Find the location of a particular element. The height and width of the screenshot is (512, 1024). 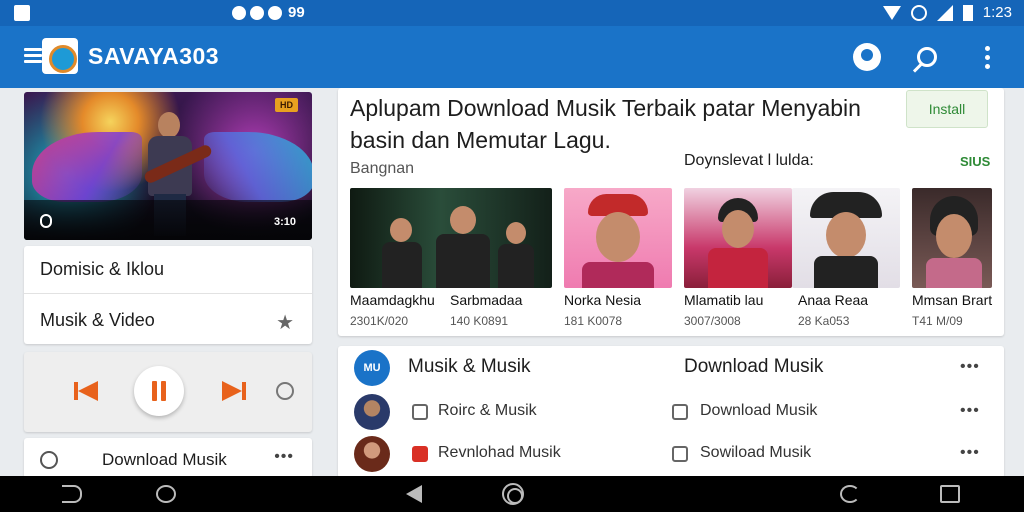

app-bar: SAVAYA303 is located at coordinates (512, 57).